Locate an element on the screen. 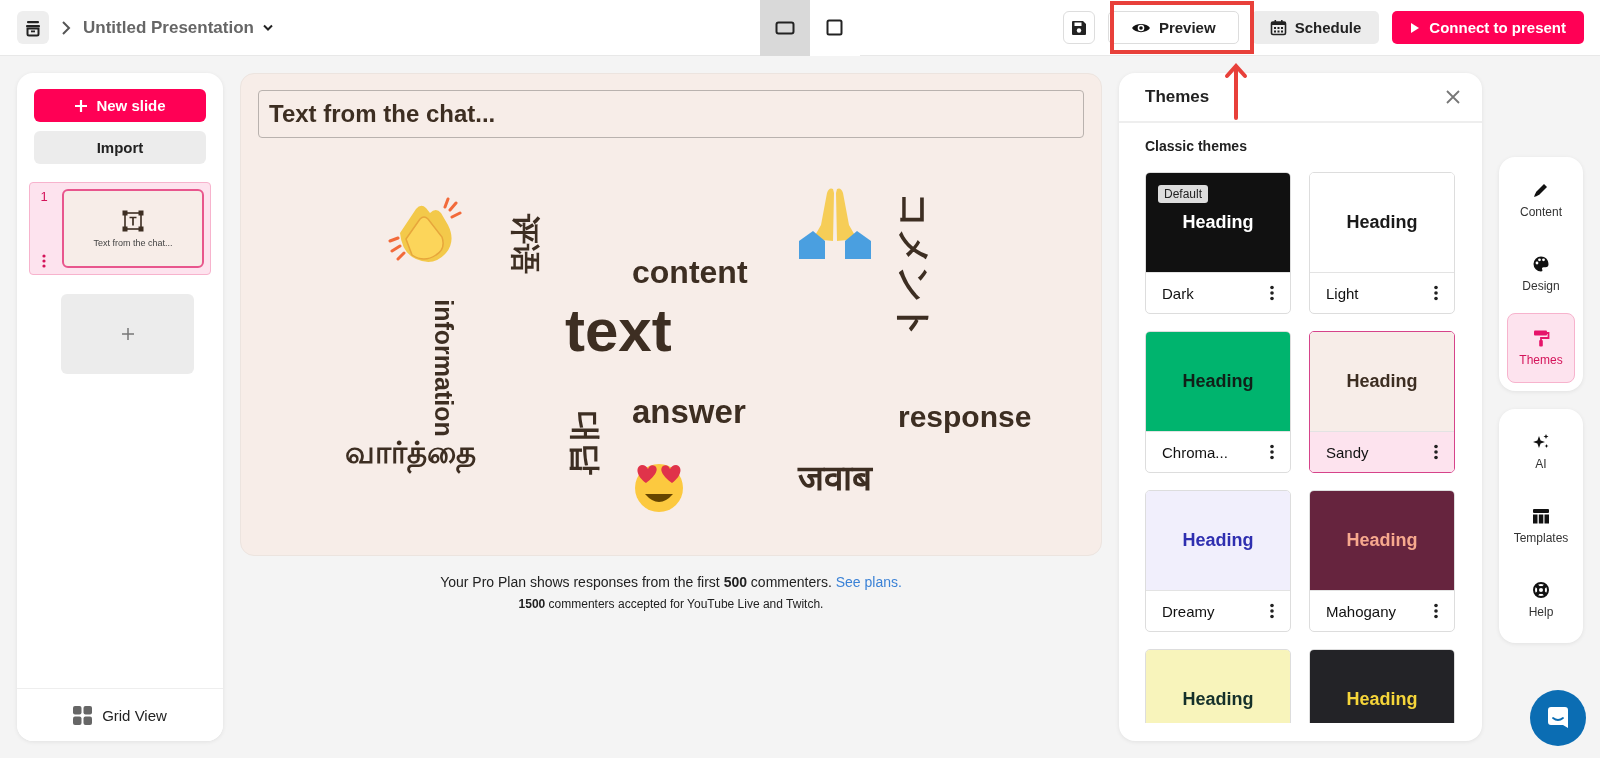 The height and width of the screenshot is (758, 1600). plan-note: Your Pro Plan shows responses from the first 500 commenters. See plans. is located at coordinates (671, 582).